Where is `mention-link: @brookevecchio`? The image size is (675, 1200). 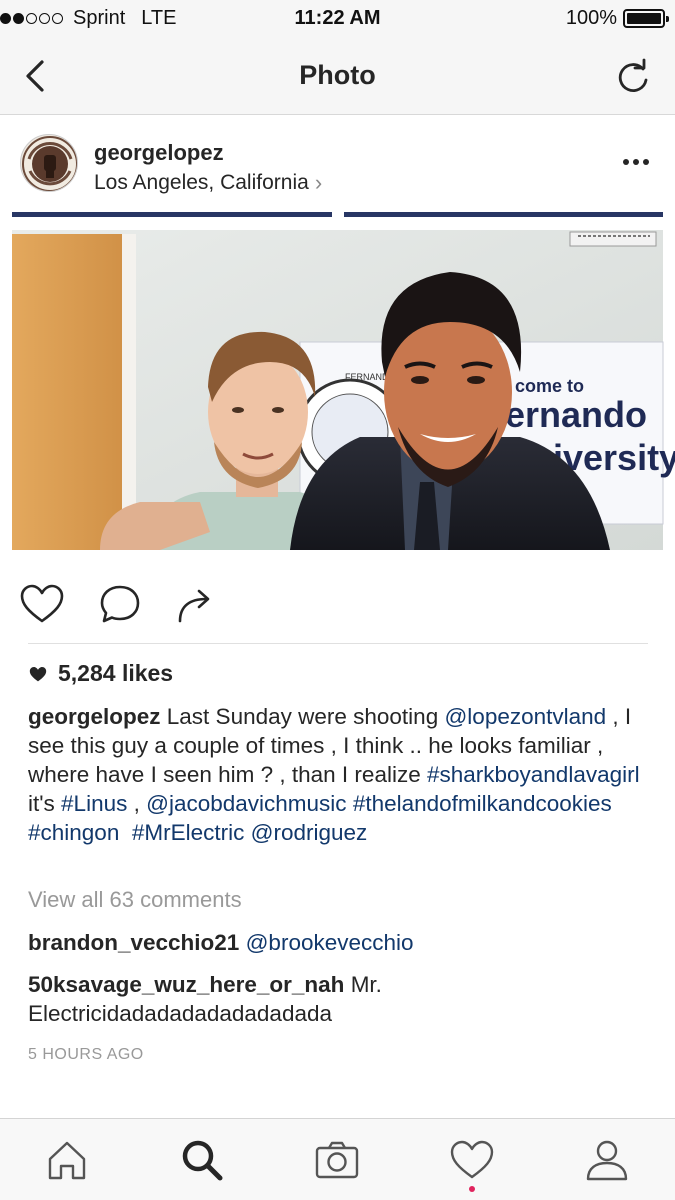
mention-link: @brookevecchio is located at coordinates (330, 942).